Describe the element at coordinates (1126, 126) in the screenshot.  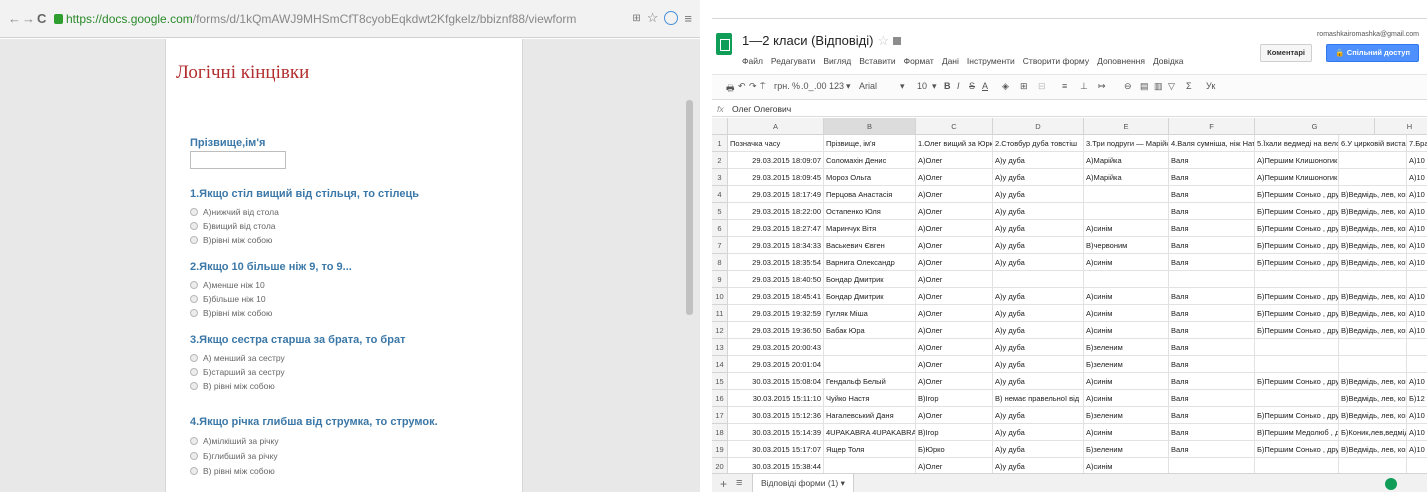
I see `column-header-e: E` at that location.